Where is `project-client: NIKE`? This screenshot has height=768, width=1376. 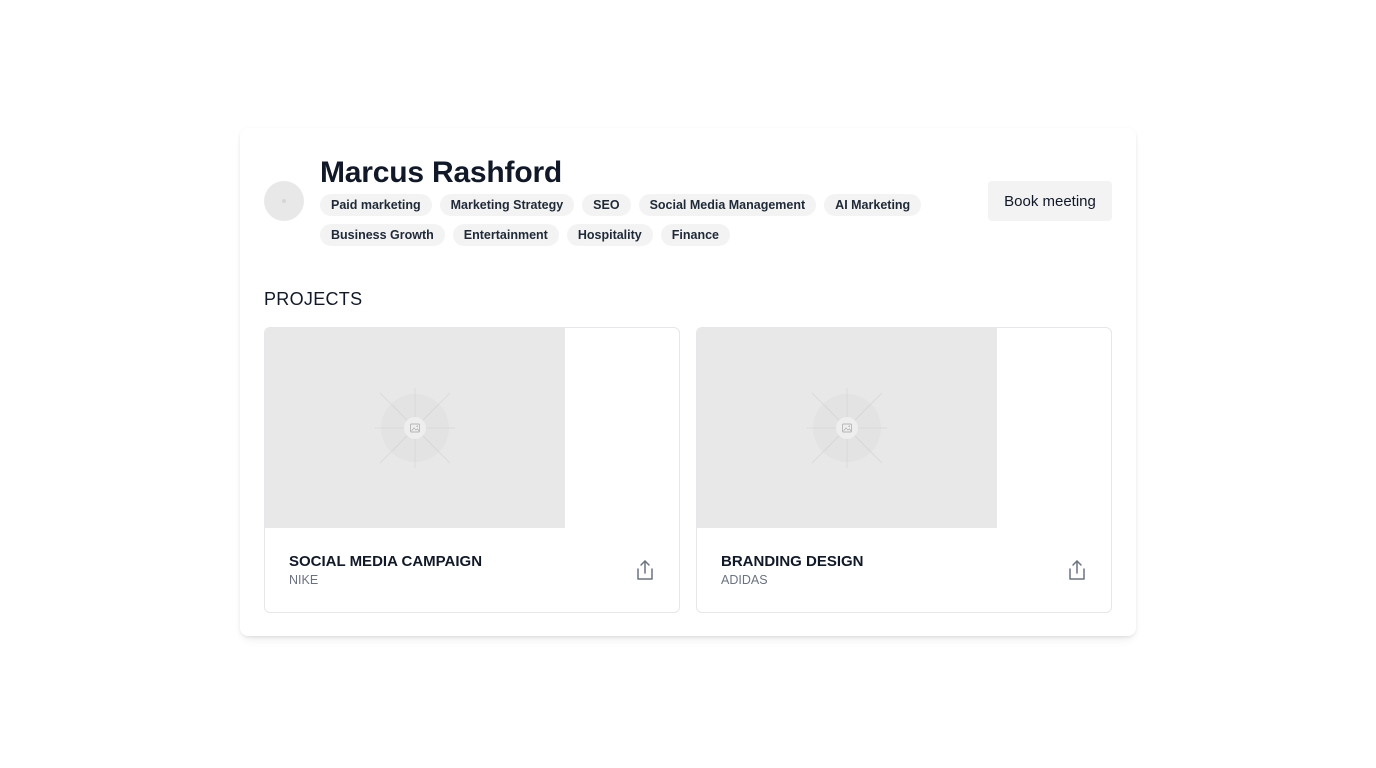
project-client: NIKE is located at coordinates (304, 580).